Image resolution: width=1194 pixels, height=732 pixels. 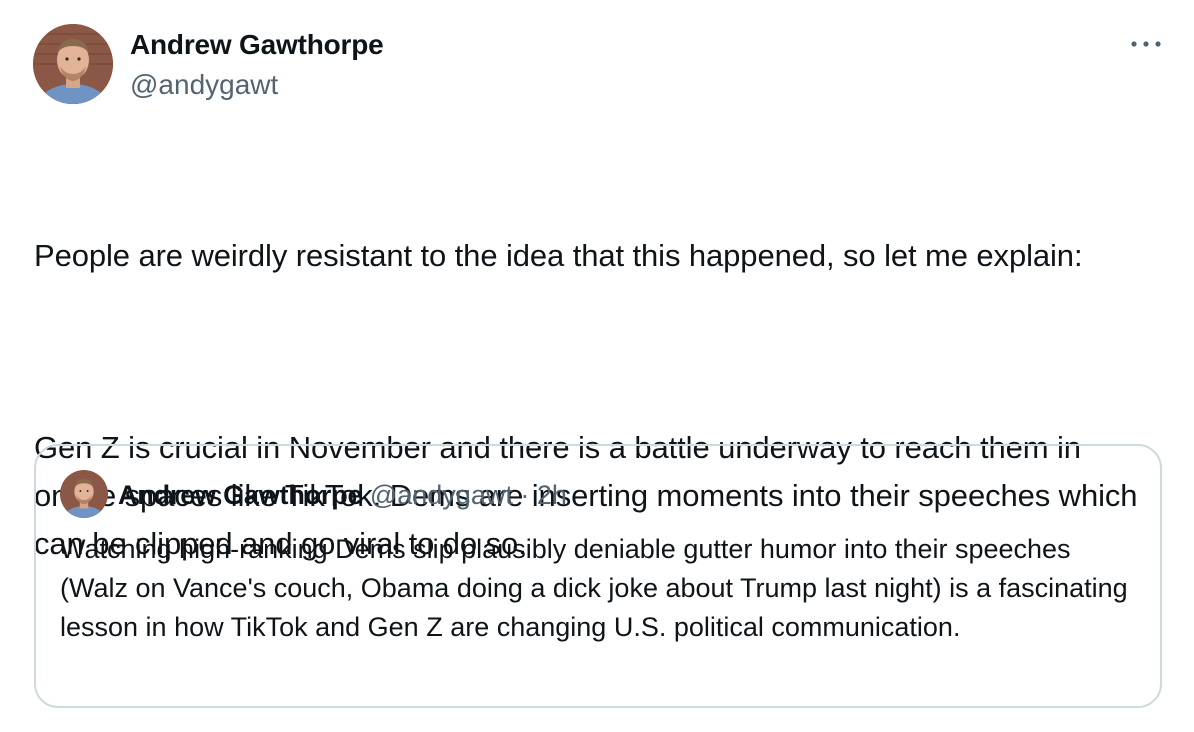 I want to click on quoted-author-name: Andrew Gawthorpe, so click(x=240, y=495).